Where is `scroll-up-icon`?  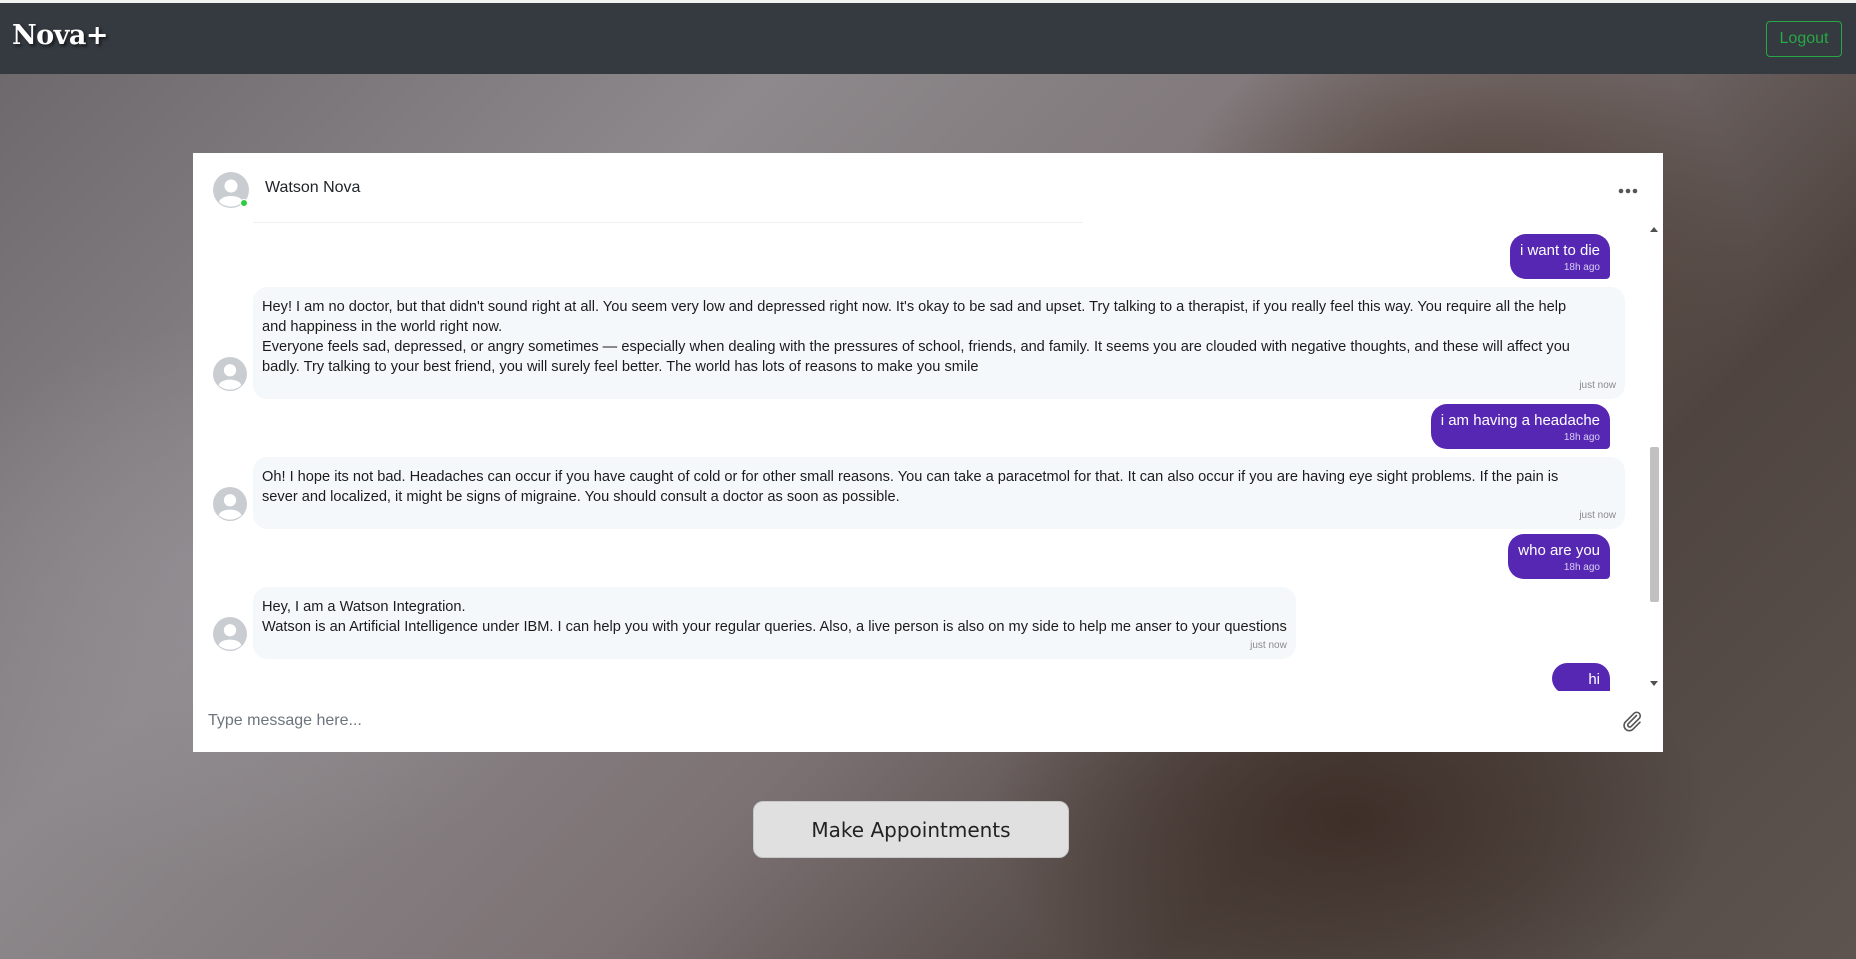
scroll-up-icon is located at coordinates (1654, 229).